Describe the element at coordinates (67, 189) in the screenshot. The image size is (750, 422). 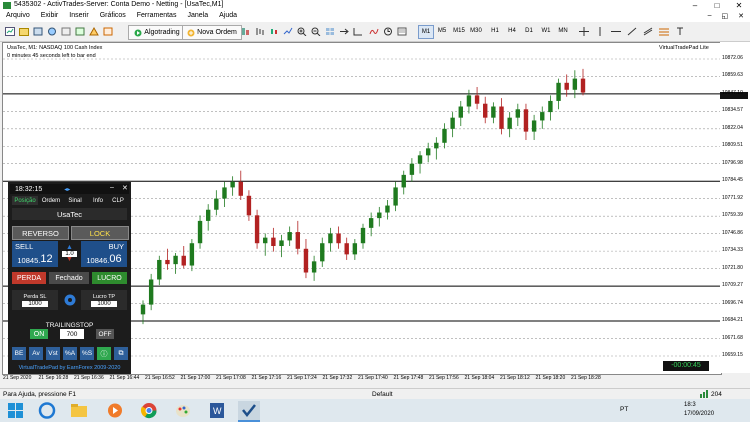
I see `panel-arrows-icon: ◂▸` at that location.